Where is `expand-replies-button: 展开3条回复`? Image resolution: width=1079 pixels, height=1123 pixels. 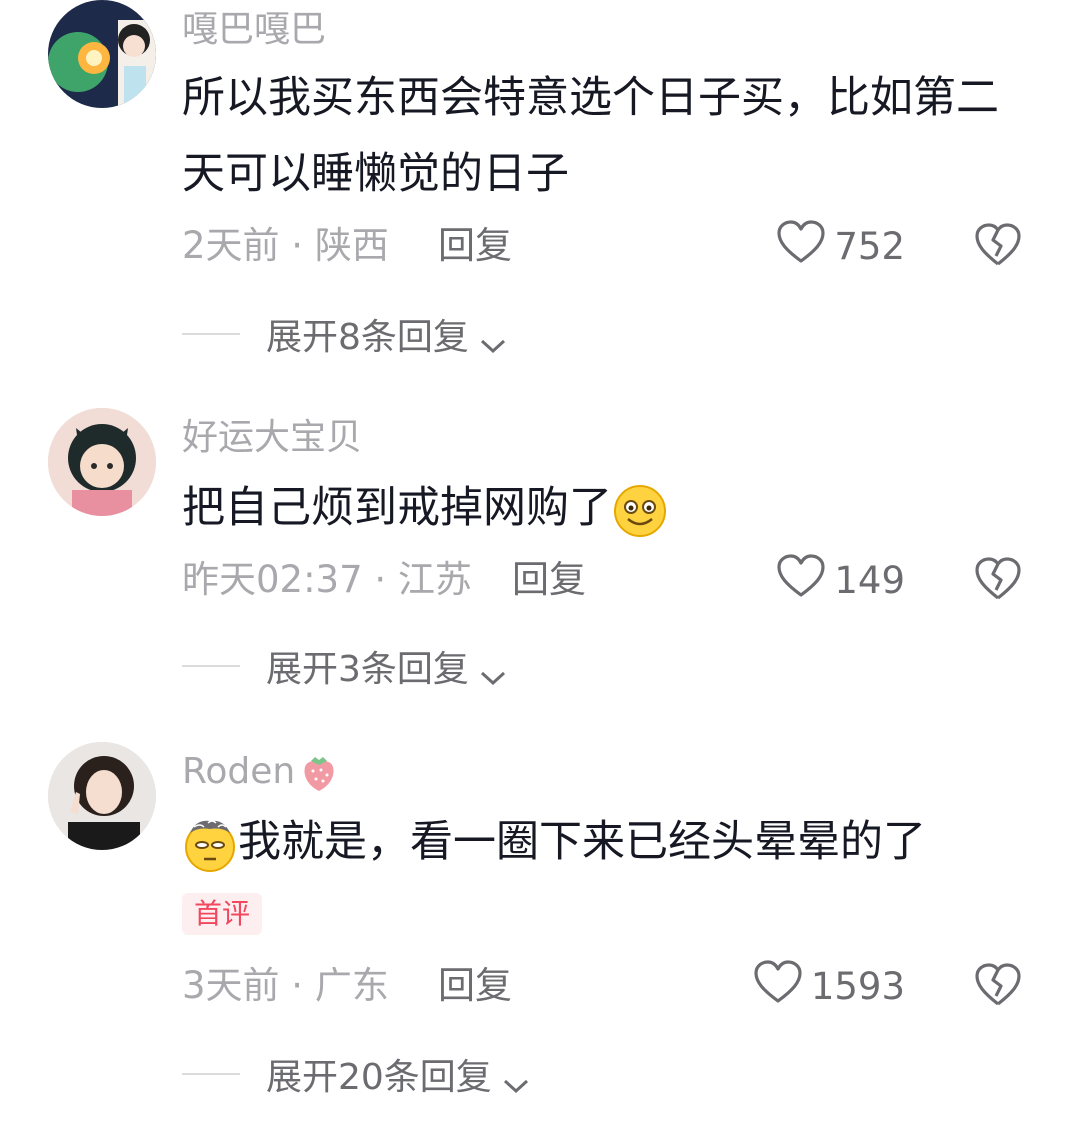
expand-replies-button: 展开3条回复 is located at coordinates (344, 667).